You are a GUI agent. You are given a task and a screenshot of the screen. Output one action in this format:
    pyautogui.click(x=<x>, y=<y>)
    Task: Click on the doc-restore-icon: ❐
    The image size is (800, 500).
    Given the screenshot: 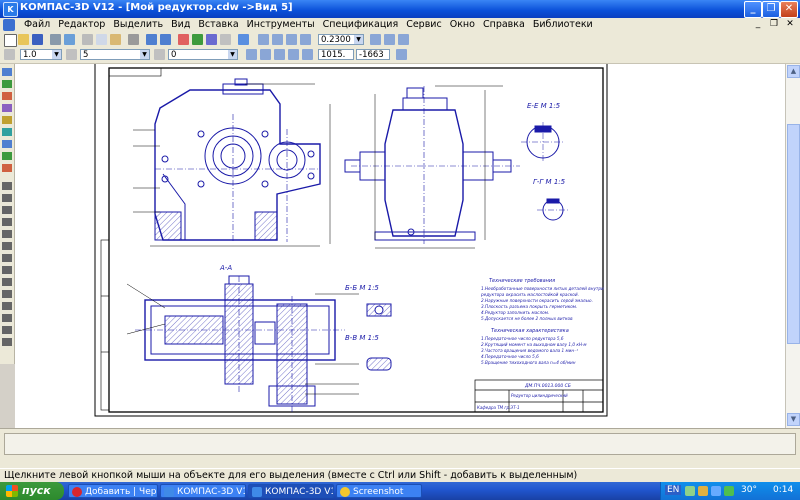 What is the action you would take?
    pyautogui.click(x=774, y=24)
    